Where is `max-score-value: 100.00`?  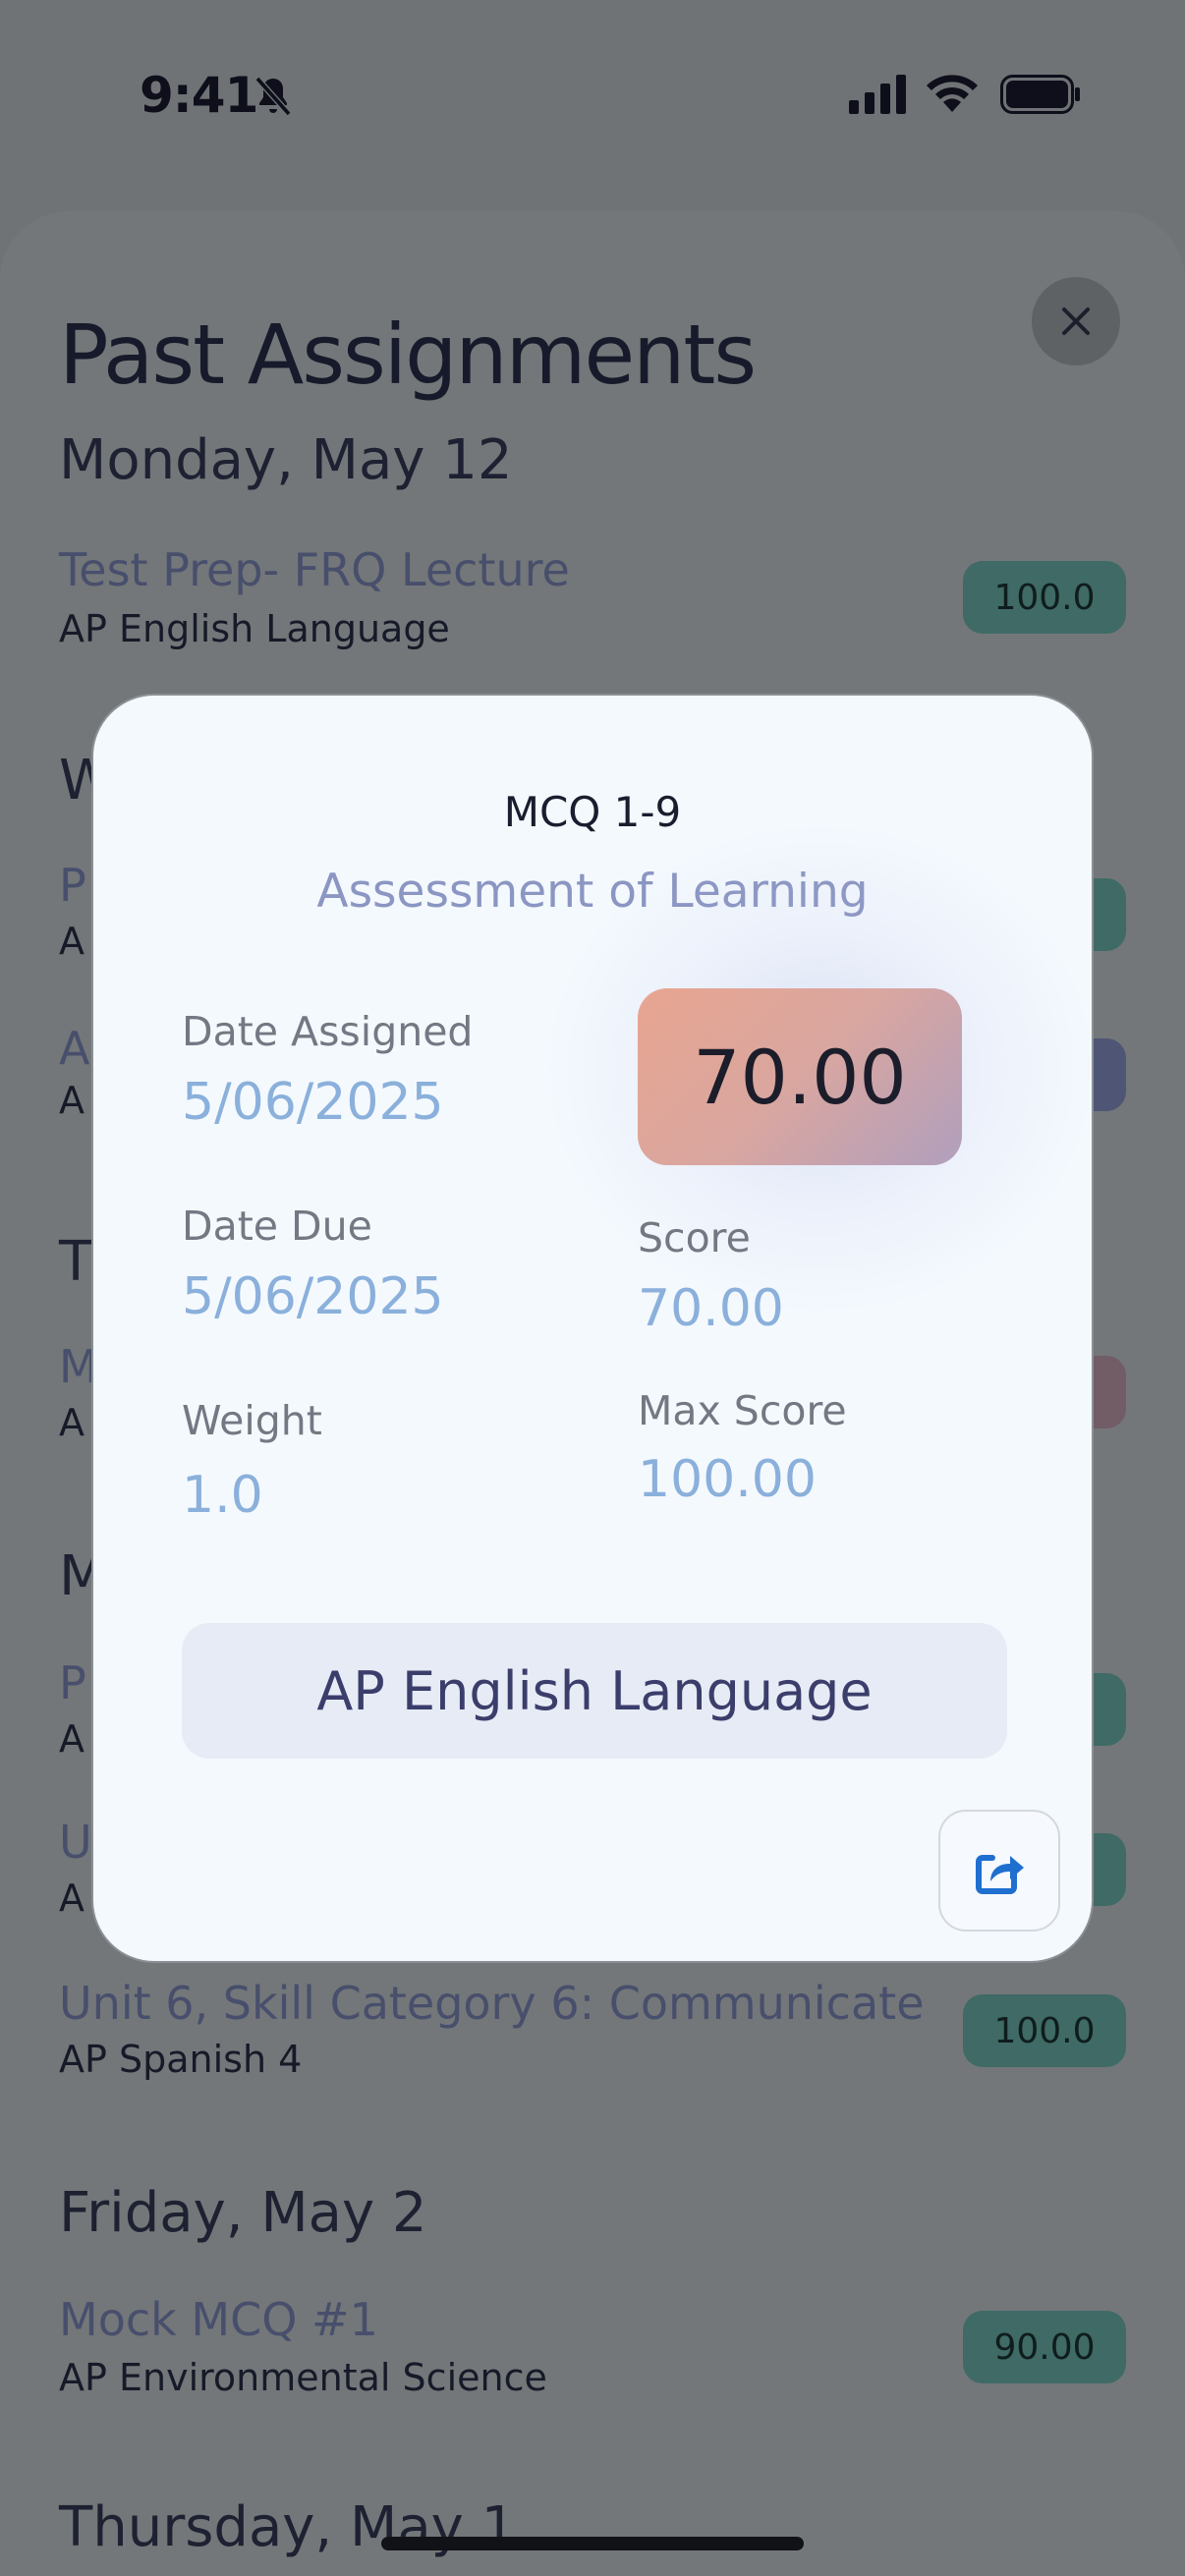 max-score-value: 100.00 is located at coordinates (728, 1479).